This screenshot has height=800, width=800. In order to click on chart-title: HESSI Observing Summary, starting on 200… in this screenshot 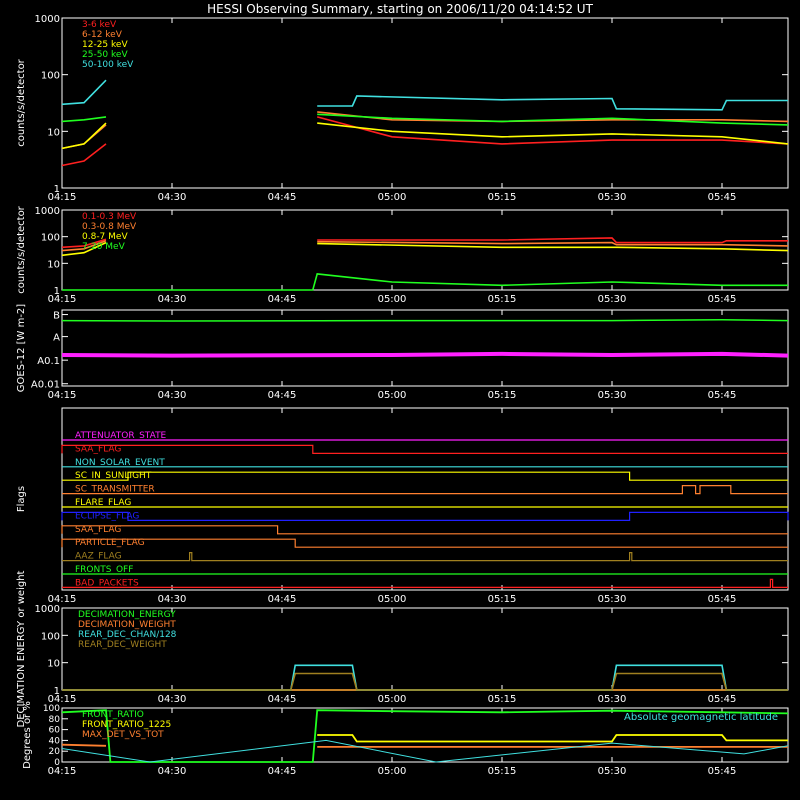, I will do `click(400, 9)`.